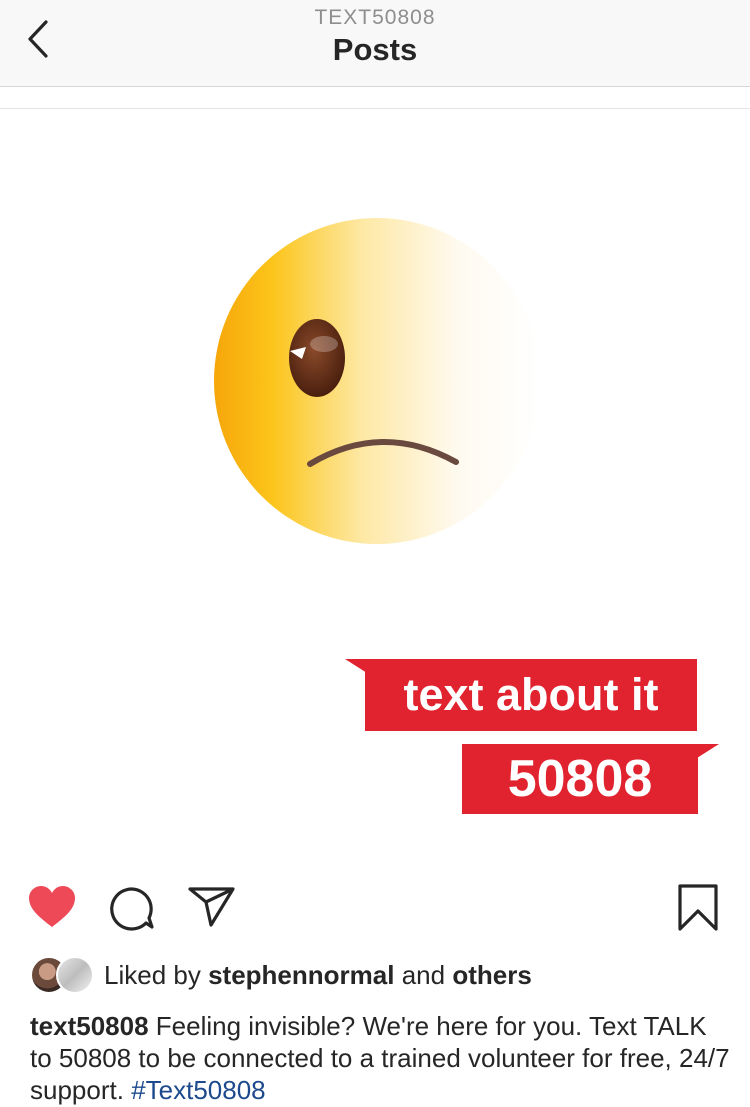 The width and height of the screenshot is (750, 1107). I want to click on comment-button, so click(132, 910).